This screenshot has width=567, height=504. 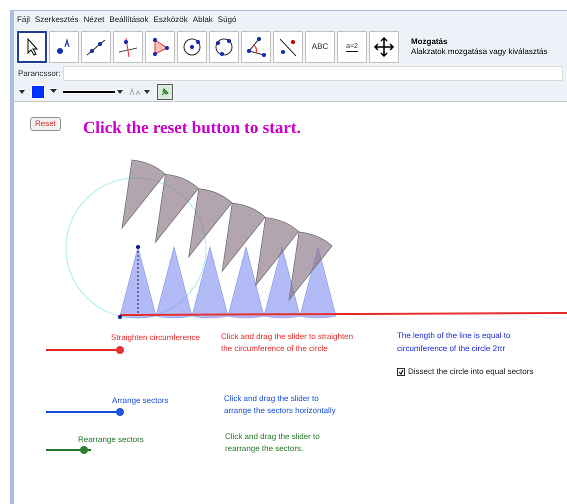 I want to click on reset-button: Reset, so click(x=45, y=124).